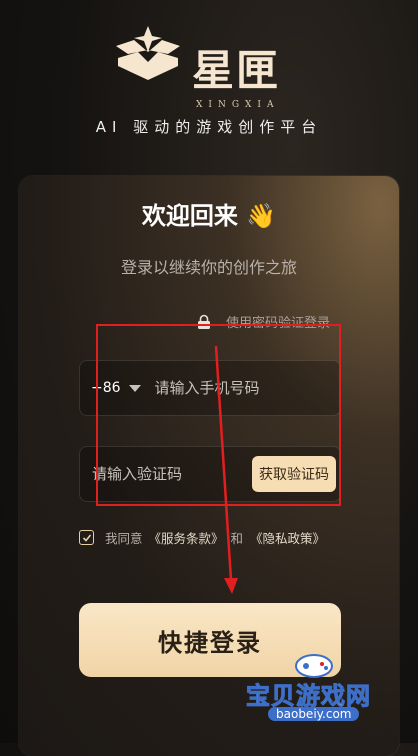 This screenshot has width=418, height=756. Describe the element at coordinates (226, 469) in the screenshot. I see `annotation-arrow` at that location.